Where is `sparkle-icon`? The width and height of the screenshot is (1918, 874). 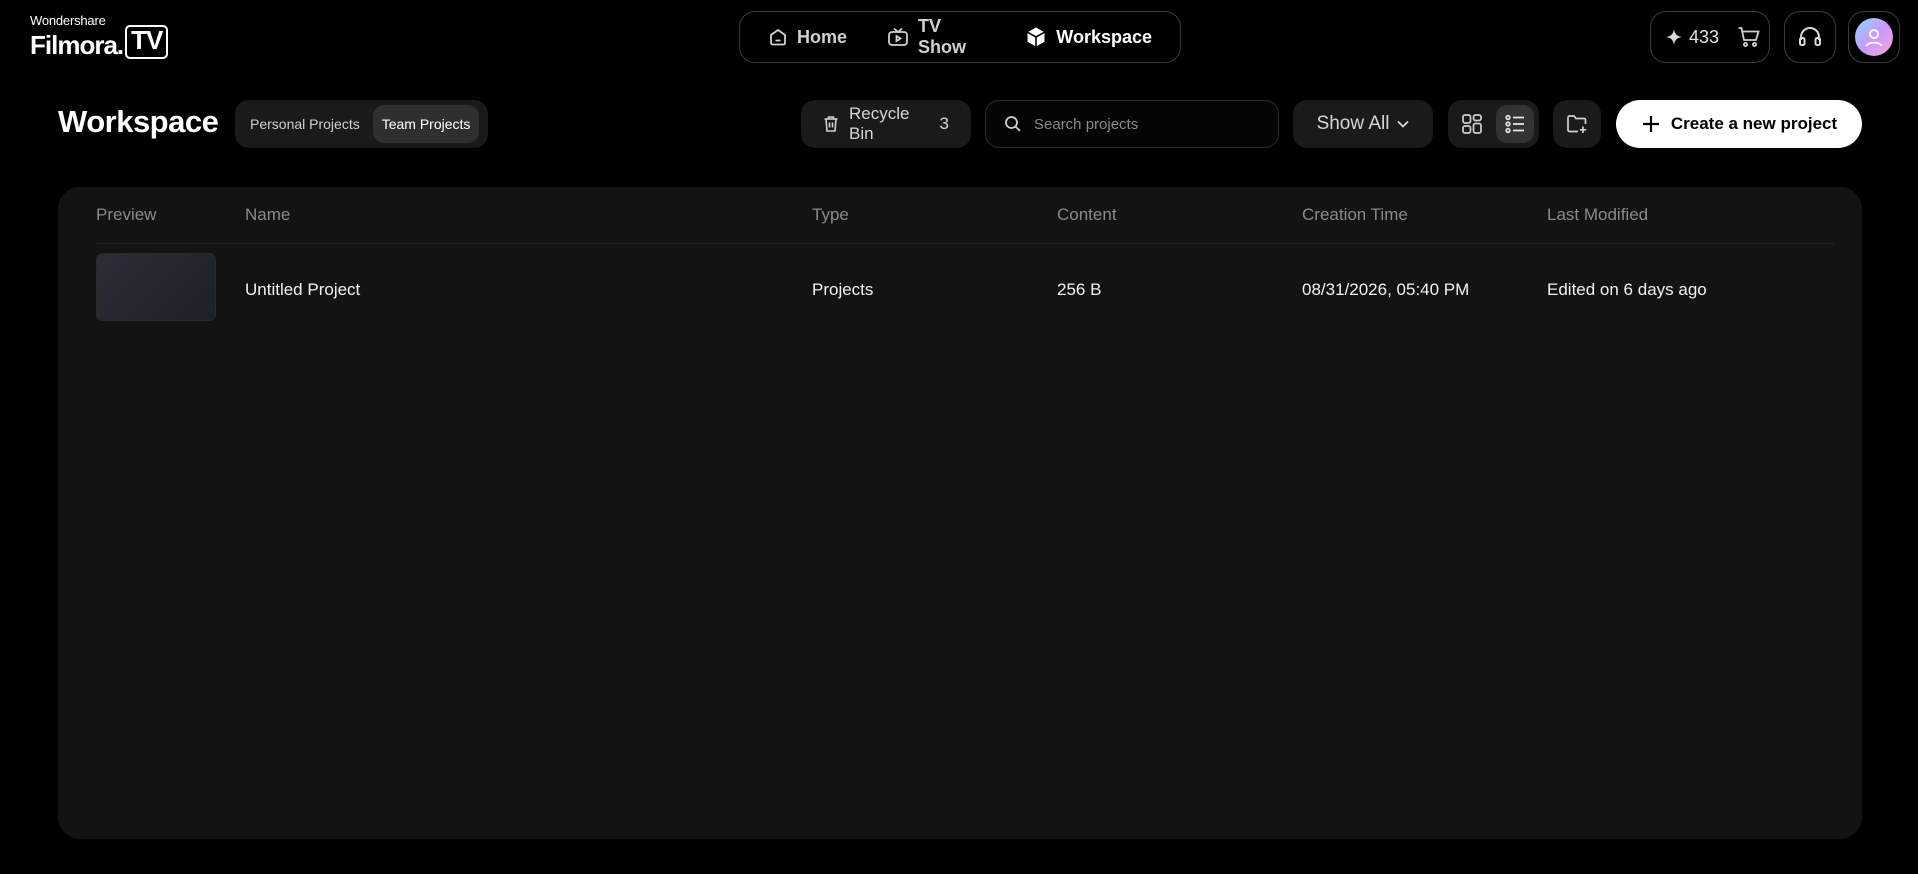 sparkle-icon is located at coordinates (1674, 37).